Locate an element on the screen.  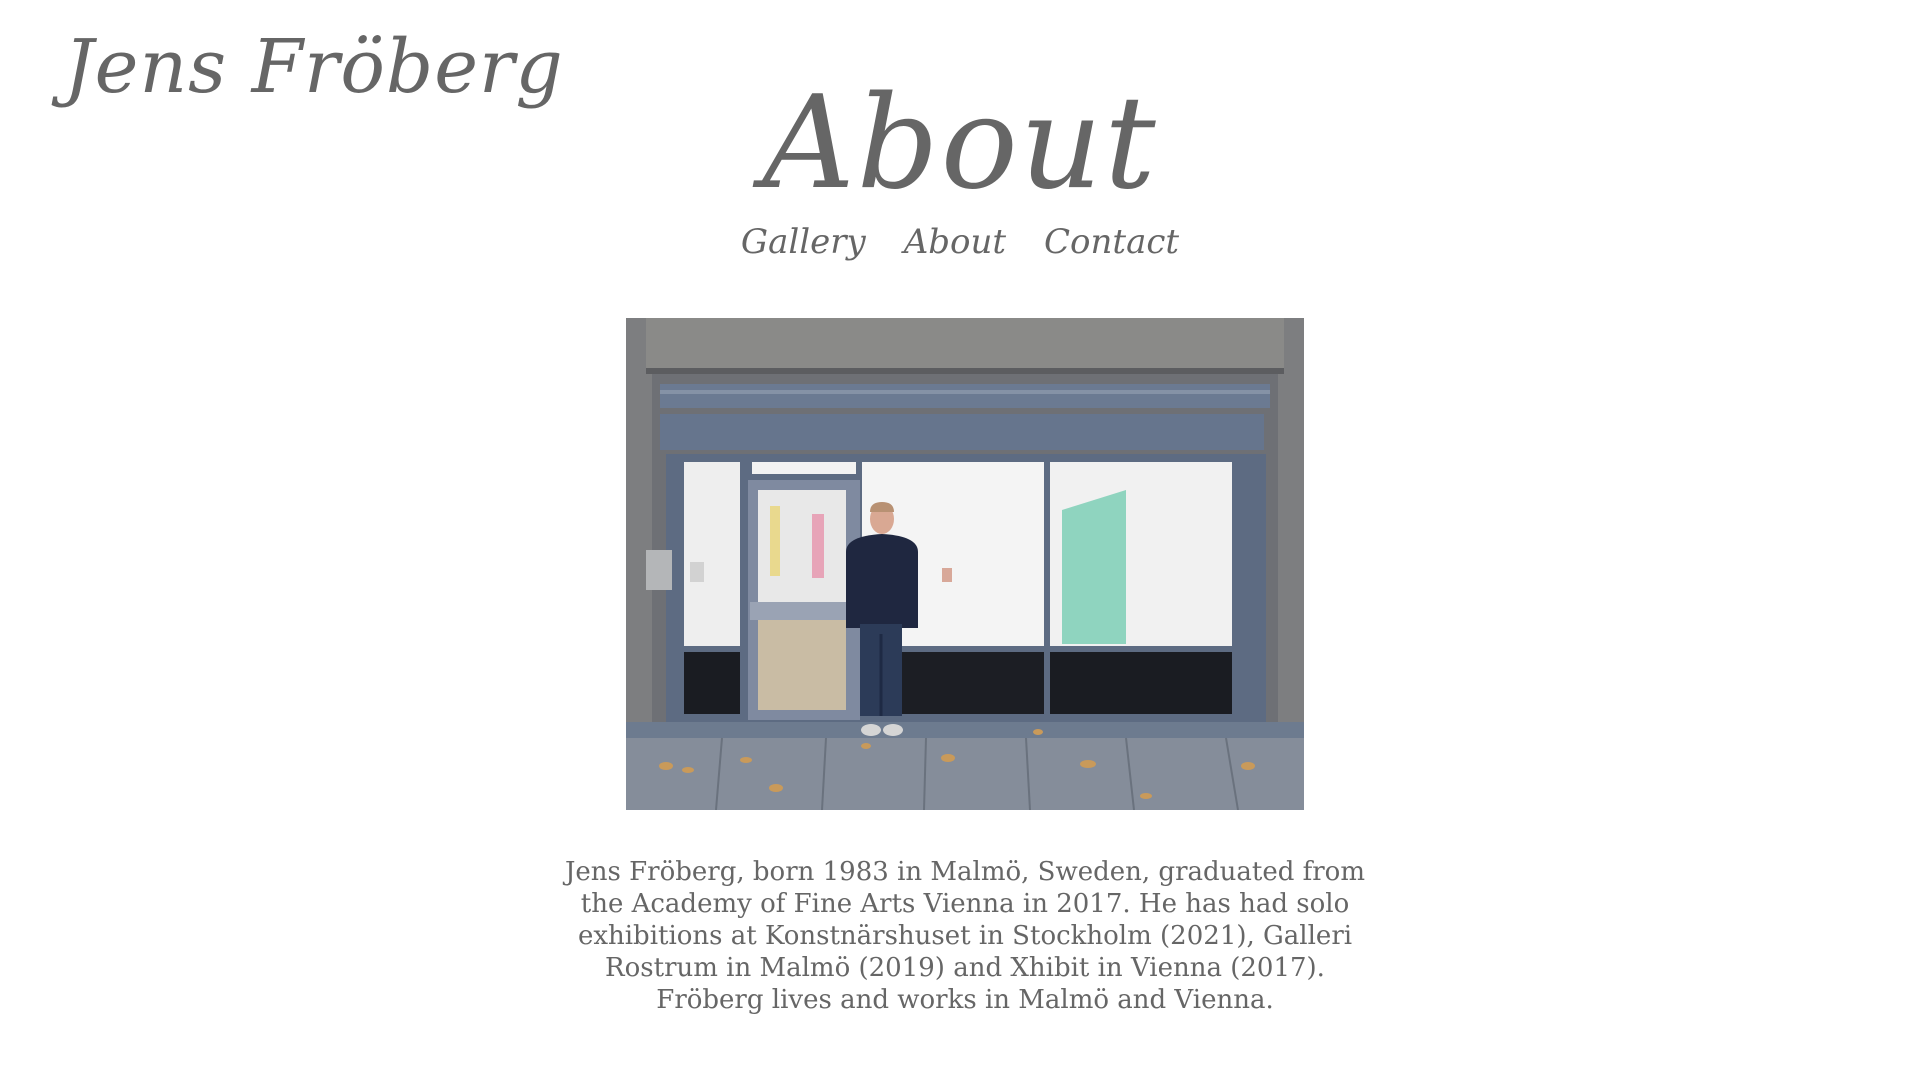
main-nav: Gallery About Contact is located at coordinates (960, 242).